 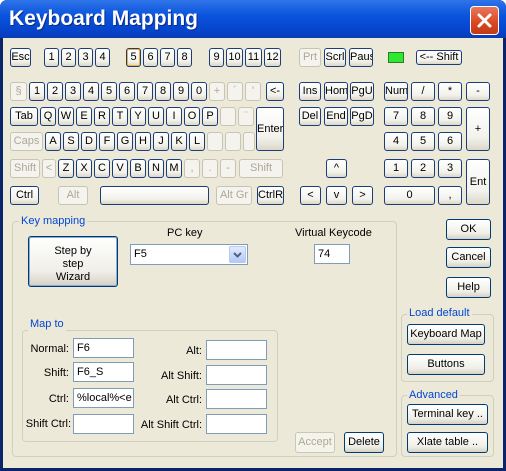 What do you see at coordinates (49, 168) in the screenshot?
I see `key-less-than: <` at bounding box center [49, 168].